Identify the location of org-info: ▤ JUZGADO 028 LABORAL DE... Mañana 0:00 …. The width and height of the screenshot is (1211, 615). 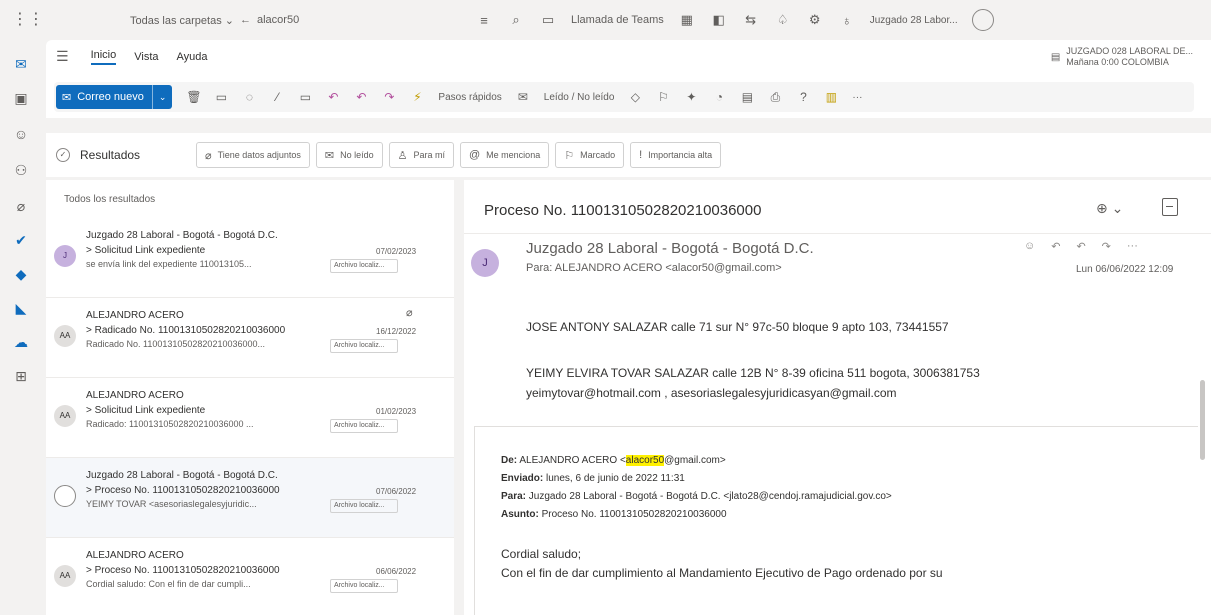
(1122, 57).